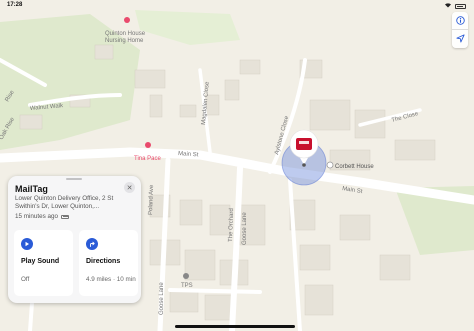  I want to click on the-orchard-label: The Orchard, so click(231, 225).